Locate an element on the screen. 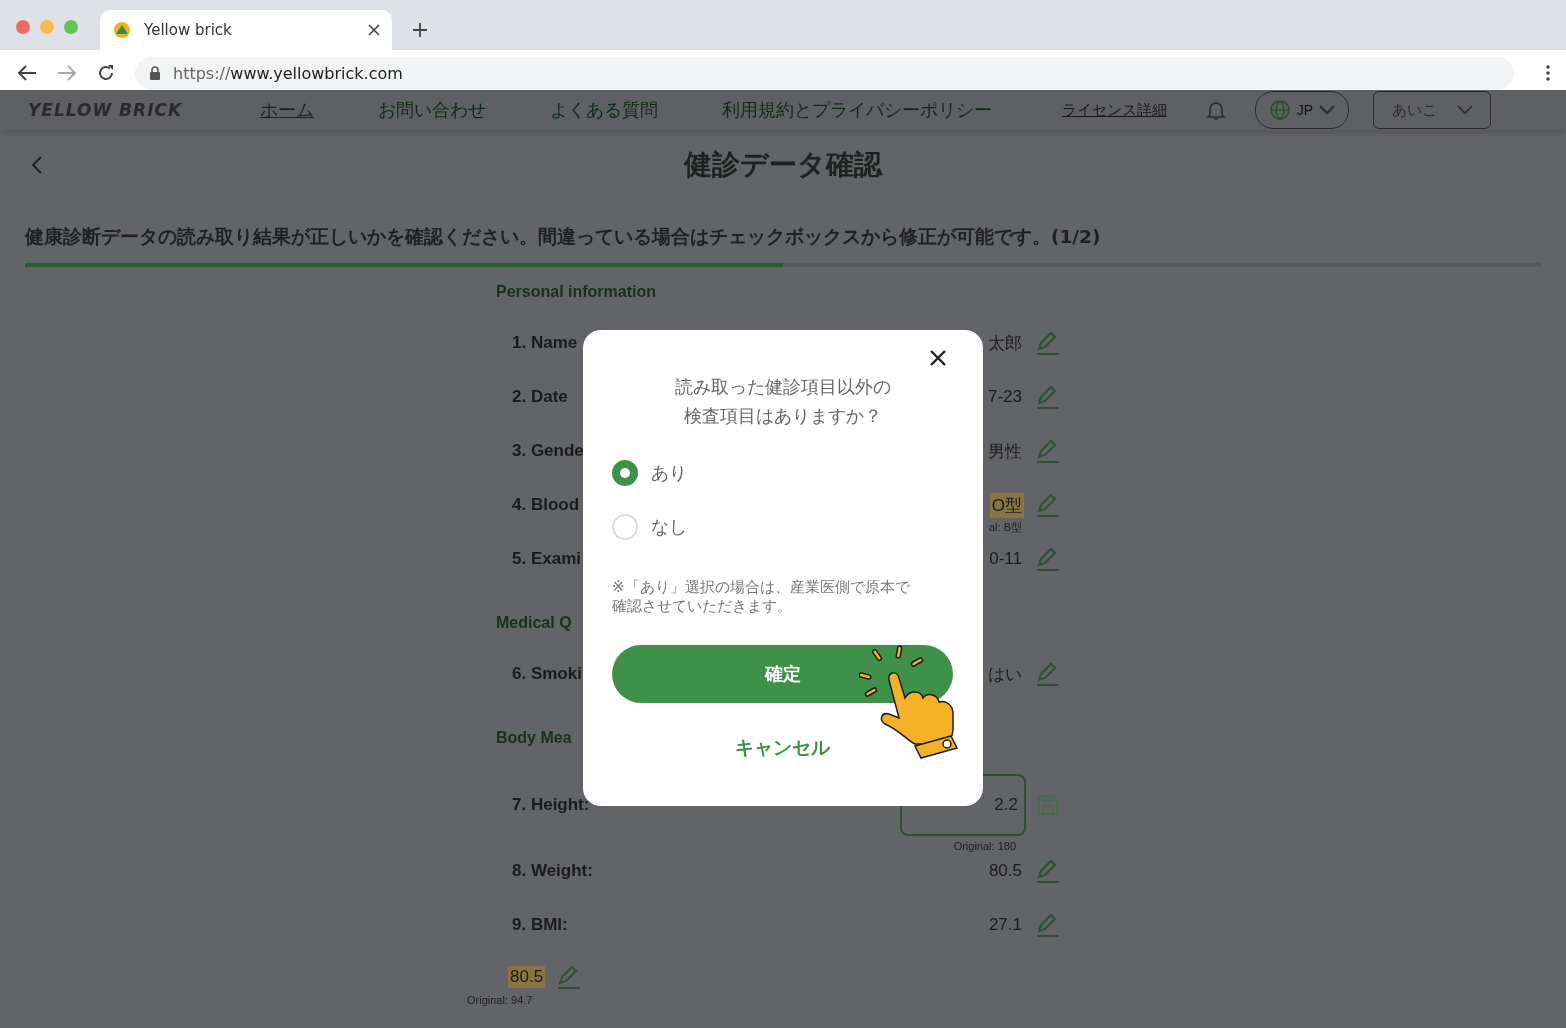  original-value: al: B型 is located at coordinates (1005, 527).